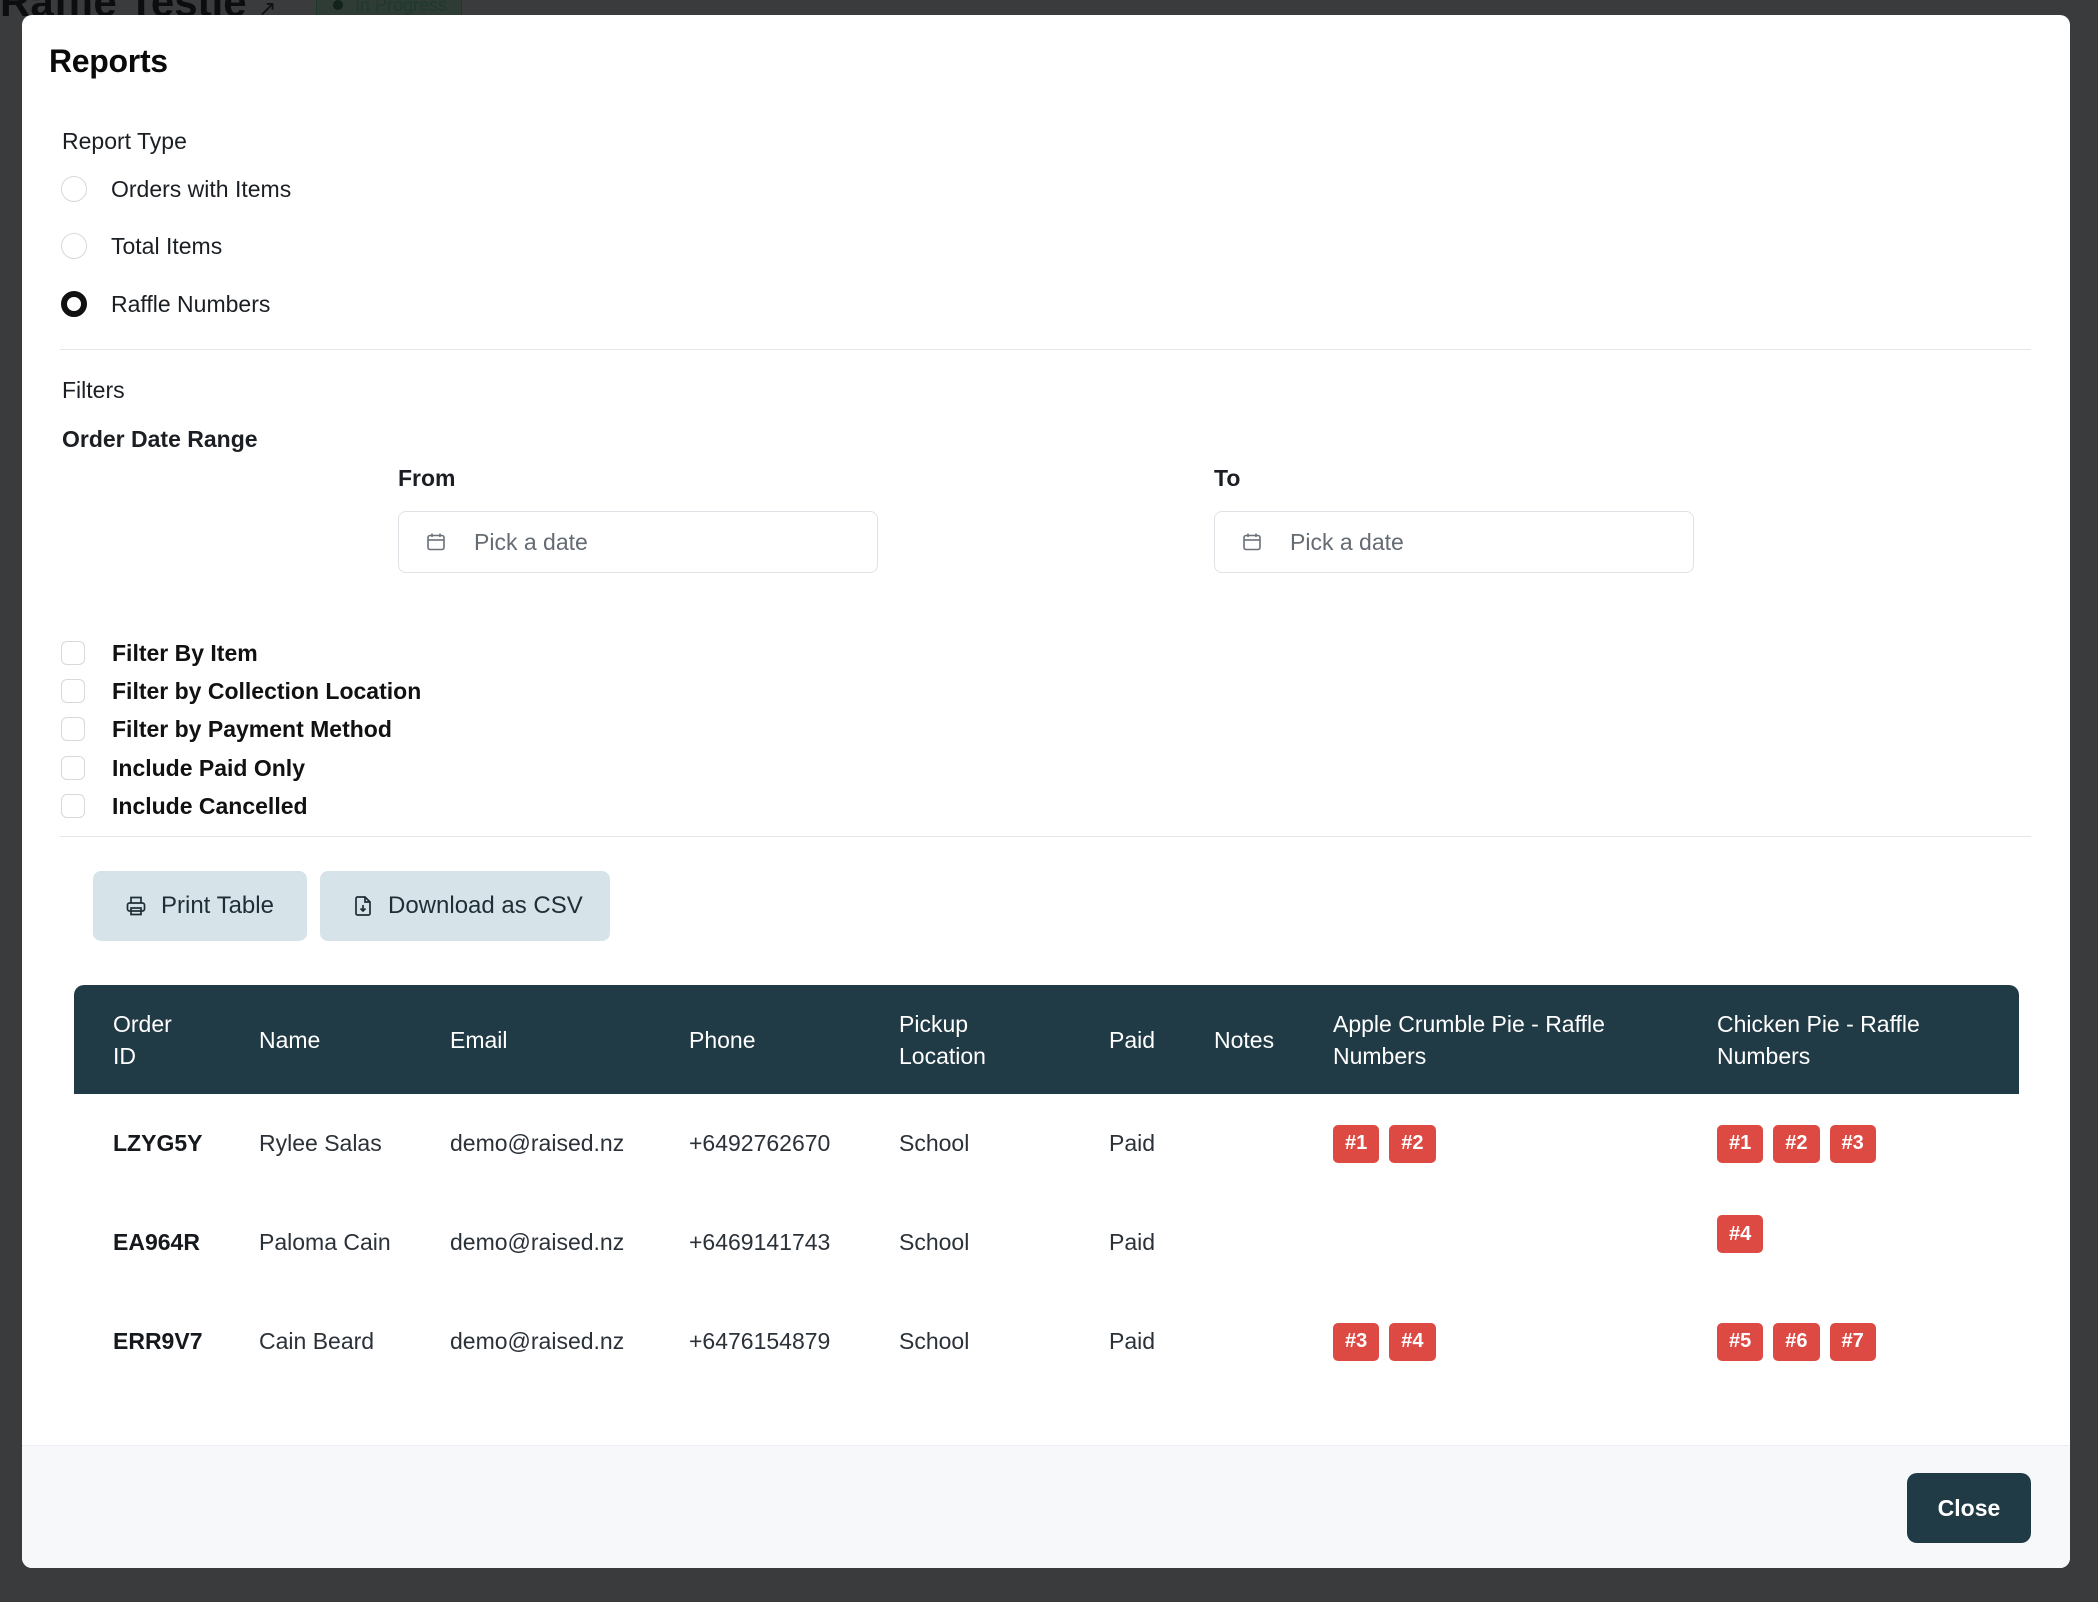  What do you see at coordinates (252, 728) in the screenshot?
I see `checkbox-label: Filter by Payment Method` at bounding box center [252, 728].